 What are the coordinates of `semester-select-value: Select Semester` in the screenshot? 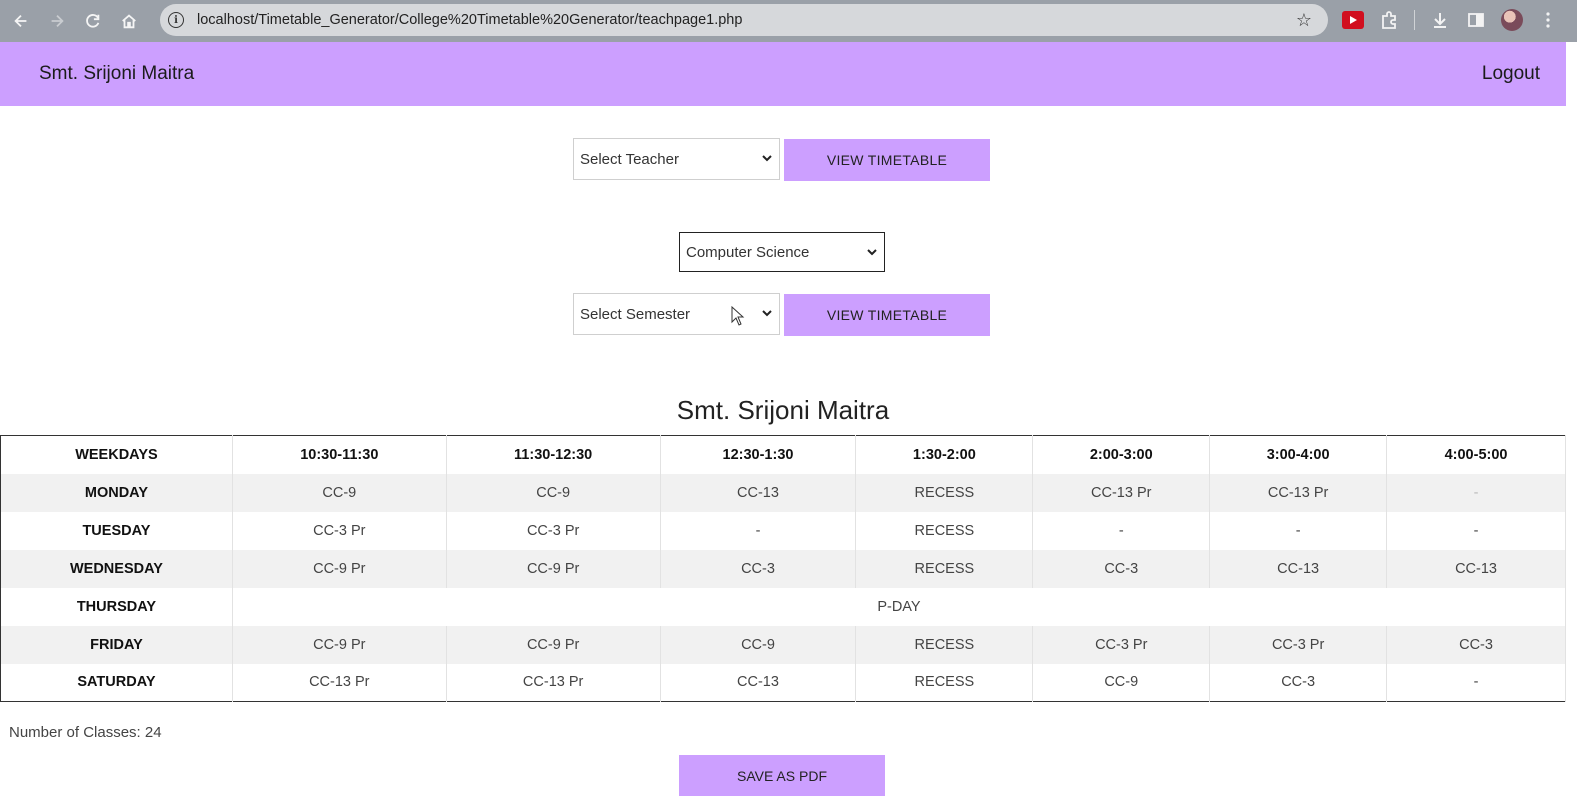 It's located at (635, 314).